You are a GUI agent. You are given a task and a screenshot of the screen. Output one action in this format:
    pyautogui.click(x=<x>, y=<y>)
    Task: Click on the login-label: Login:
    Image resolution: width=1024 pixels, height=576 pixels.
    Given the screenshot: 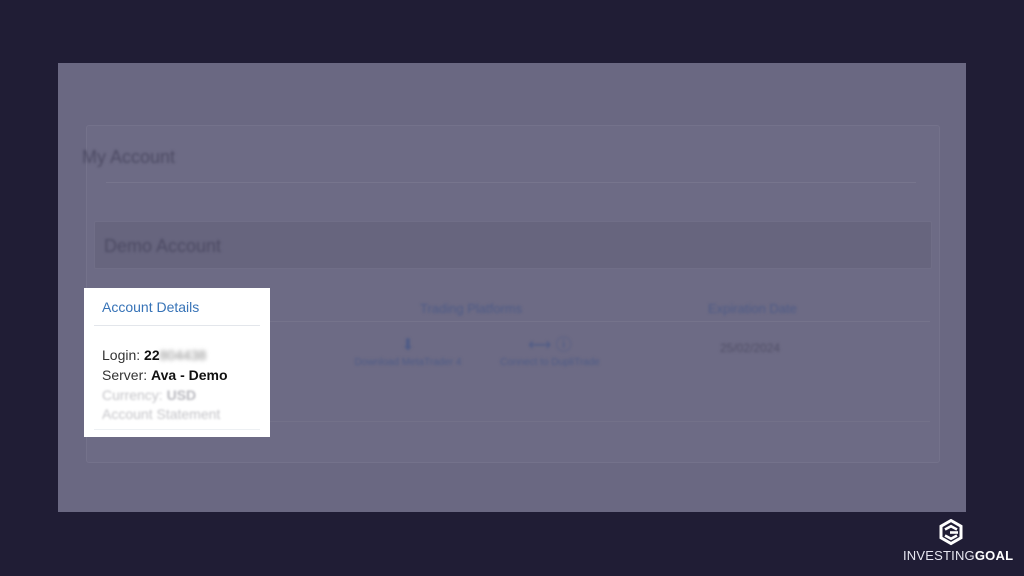 What is the action you would take?
    pyautogui.click(x=121, y=355)
    